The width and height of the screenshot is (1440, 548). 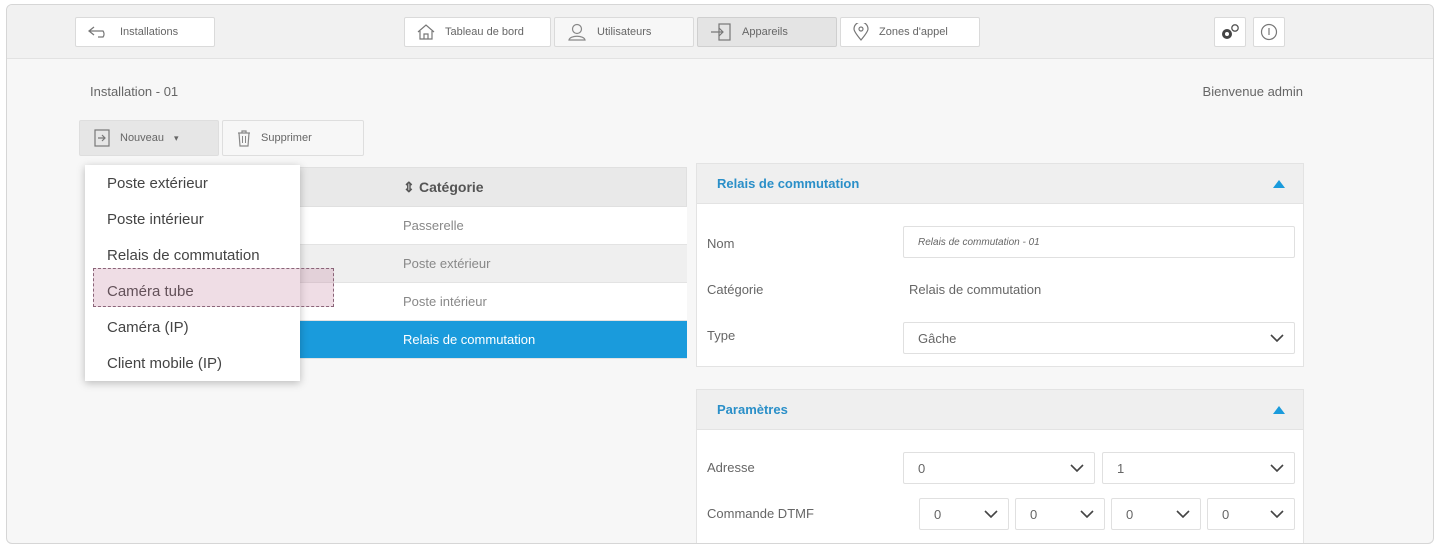 What do you see at coordinates (142, 138) in the screenshot?
I see `nouveau-label: Nouveau` at bounding box center [142, 138].